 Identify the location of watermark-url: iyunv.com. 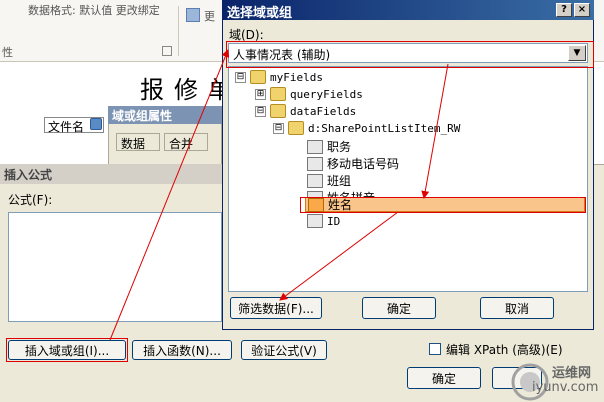
(565, 387).